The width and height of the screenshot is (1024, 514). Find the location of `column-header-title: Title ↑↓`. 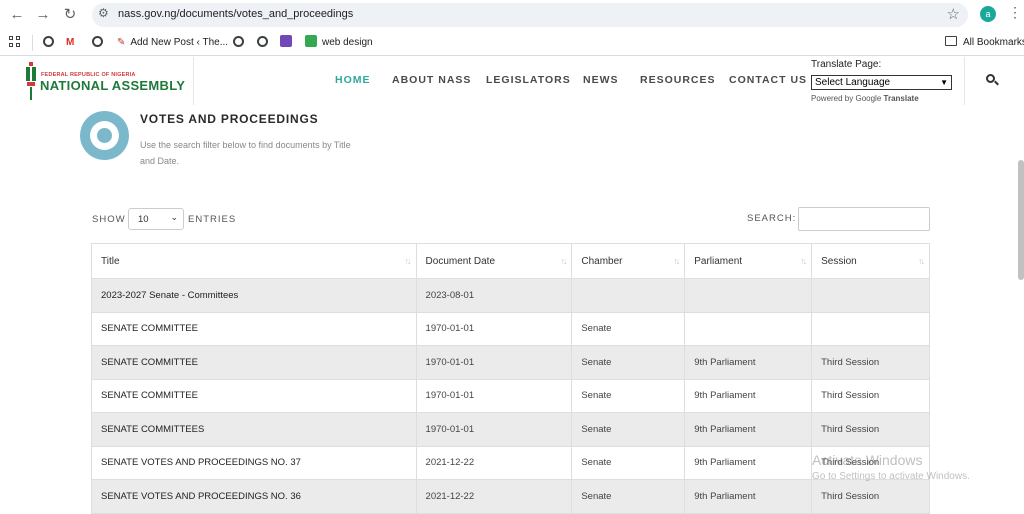

column-header-title: Title ↑↓ is located at coordinates (254, 261).